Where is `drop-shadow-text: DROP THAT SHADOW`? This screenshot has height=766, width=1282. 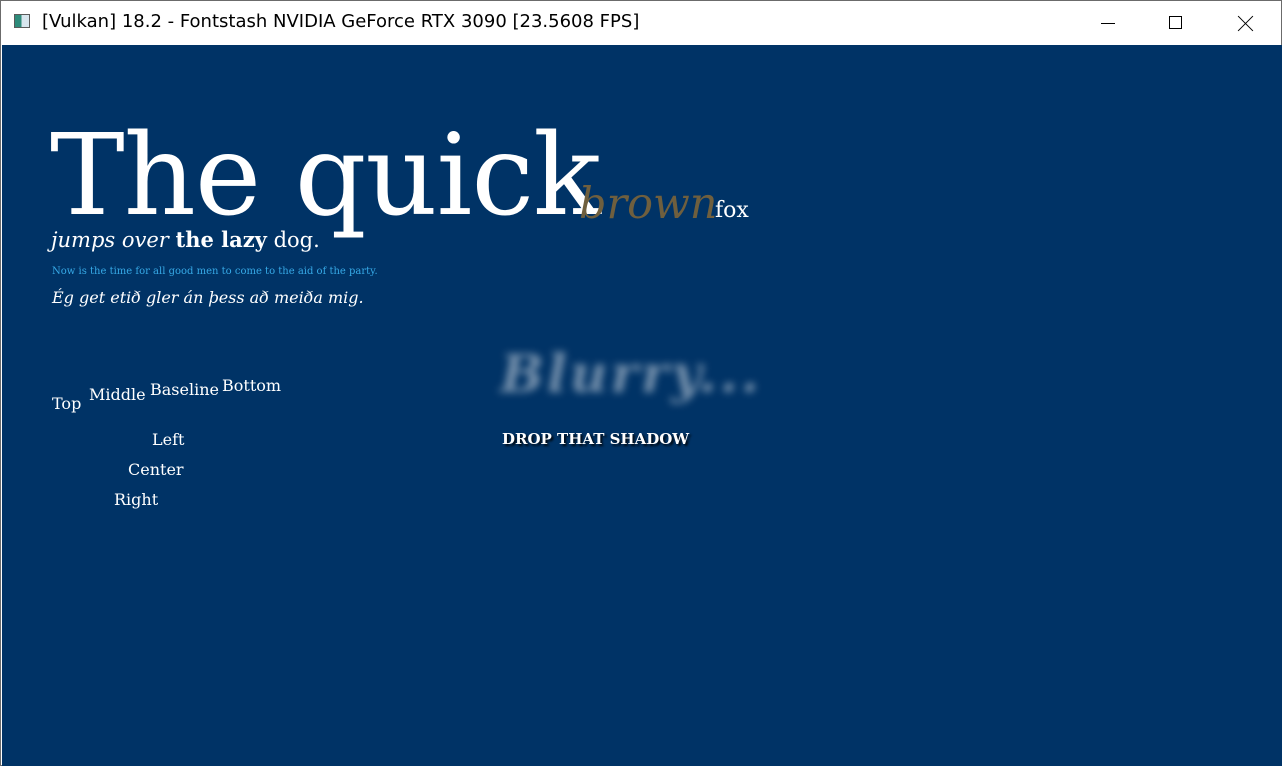
drop-shadow-text: DROP THAT SHADOW is located at coordinates (596, 439).